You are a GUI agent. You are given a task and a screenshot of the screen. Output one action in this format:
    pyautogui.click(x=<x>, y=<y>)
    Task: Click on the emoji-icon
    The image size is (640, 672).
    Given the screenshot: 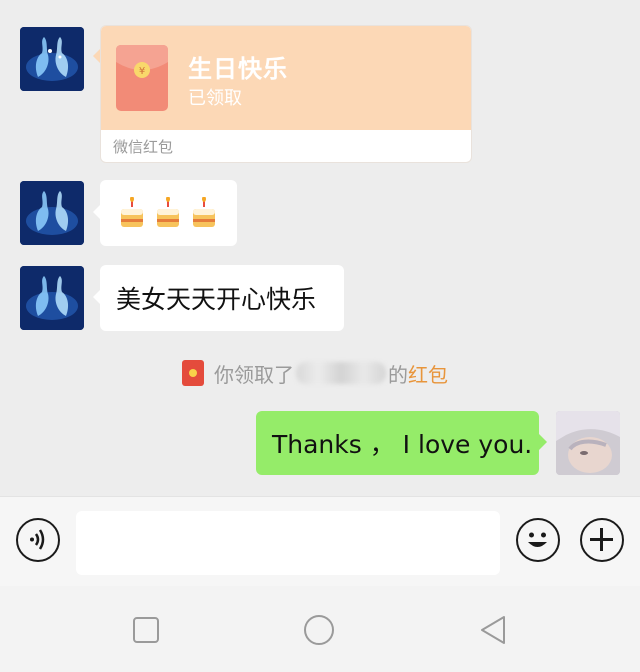 What is the action you would take?
    pyautogui.click(x=537, y=539)
    